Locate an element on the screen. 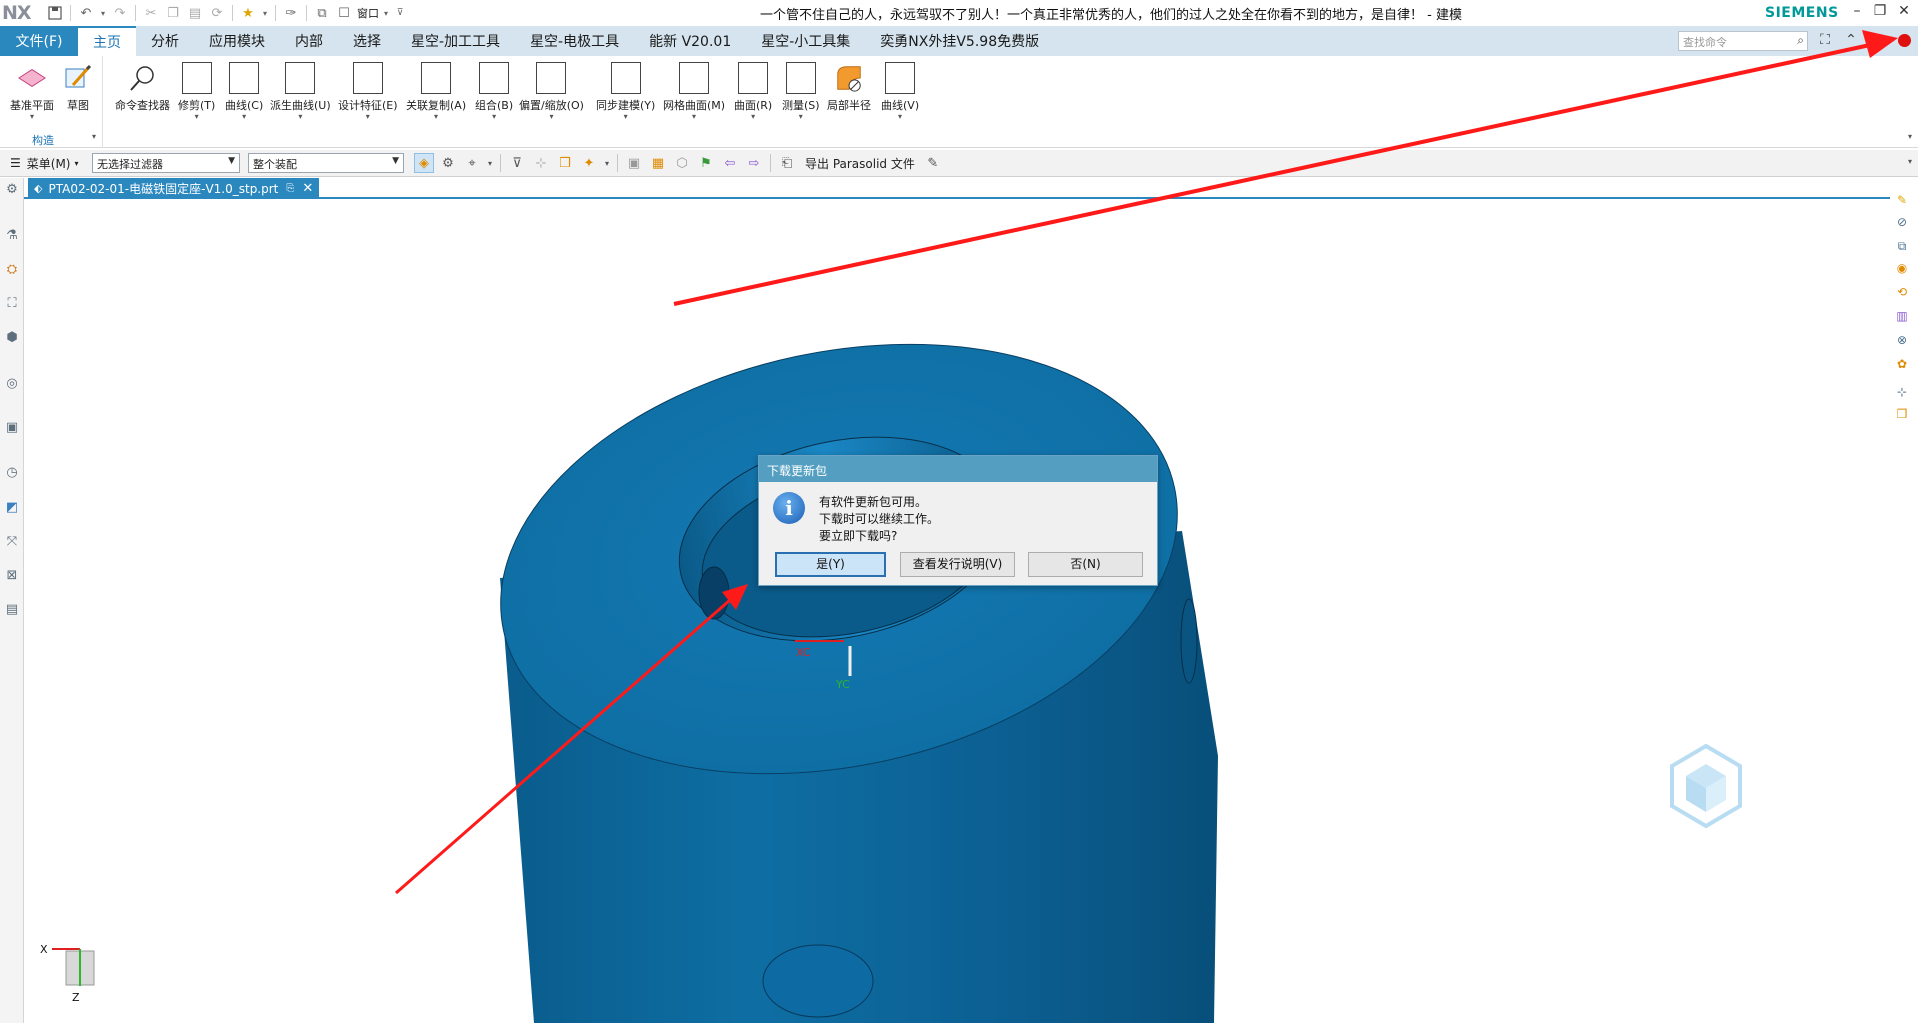  undo-icon: ↶ is located at coordinates (86, 13).